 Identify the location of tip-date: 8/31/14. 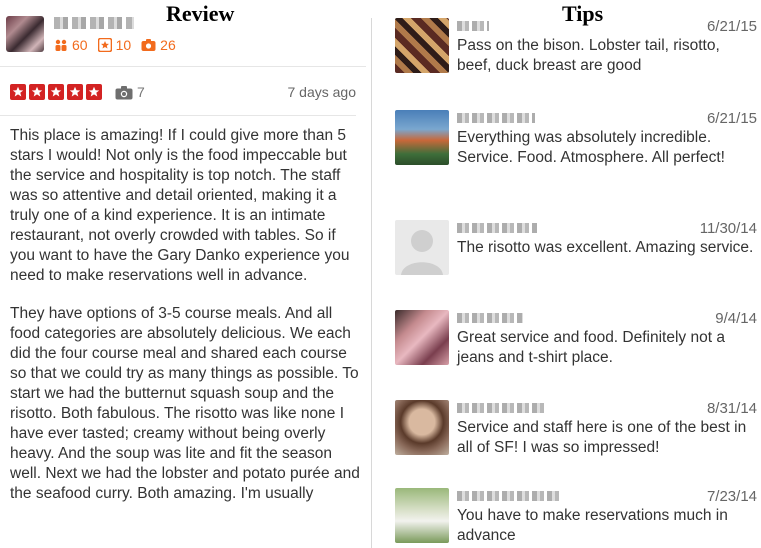
(731, 408).